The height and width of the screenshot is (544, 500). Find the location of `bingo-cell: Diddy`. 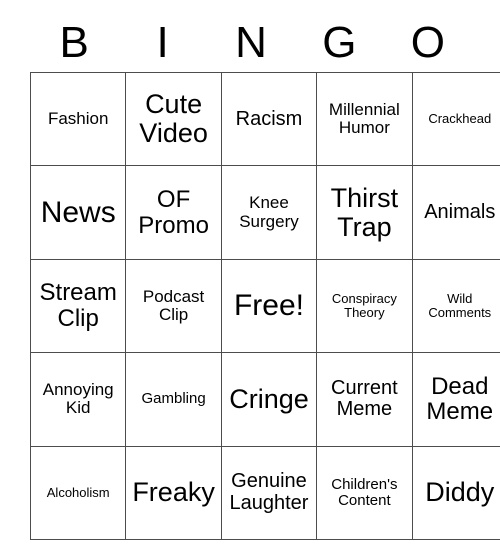

bingo-cell: Diddy is located at coordinates (455, 492).